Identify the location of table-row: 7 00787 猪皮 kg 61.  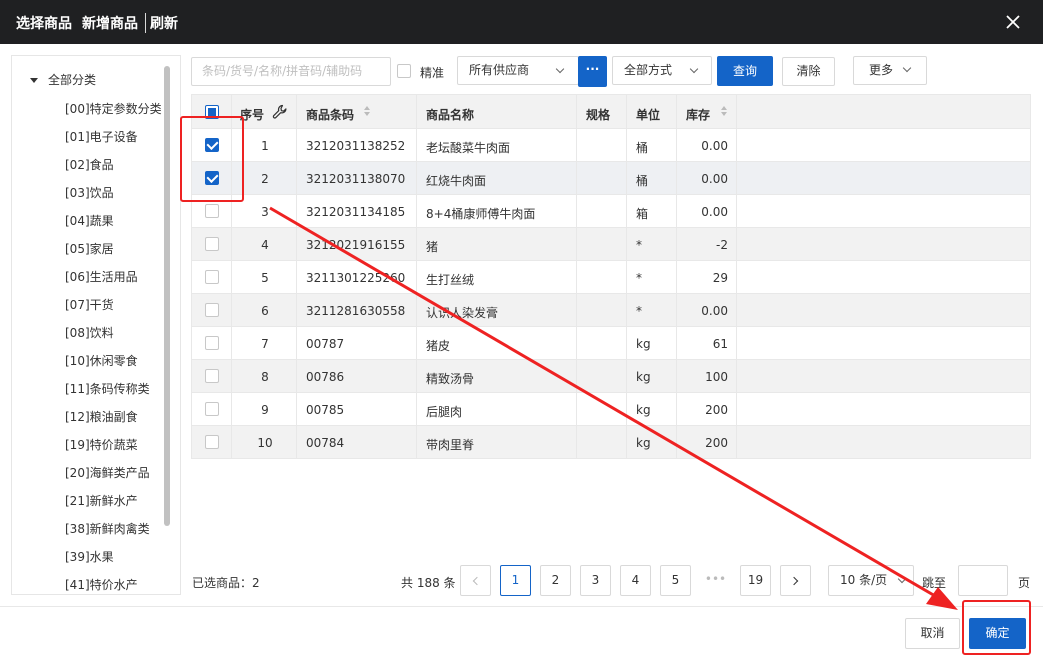
(611, 343).